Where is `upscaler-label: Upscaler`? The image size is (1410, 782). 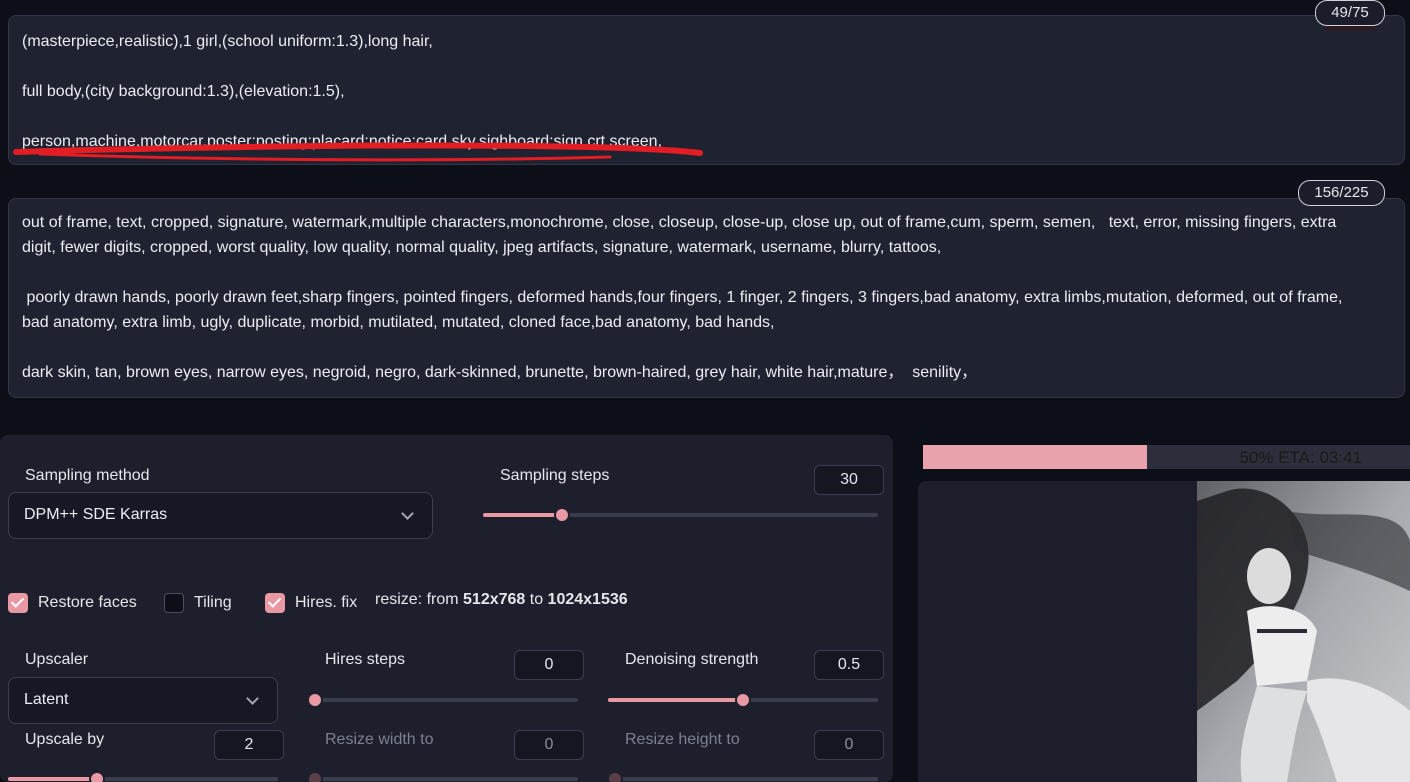
upscaler-label: Upscaler is located at coordinates (57, 659).